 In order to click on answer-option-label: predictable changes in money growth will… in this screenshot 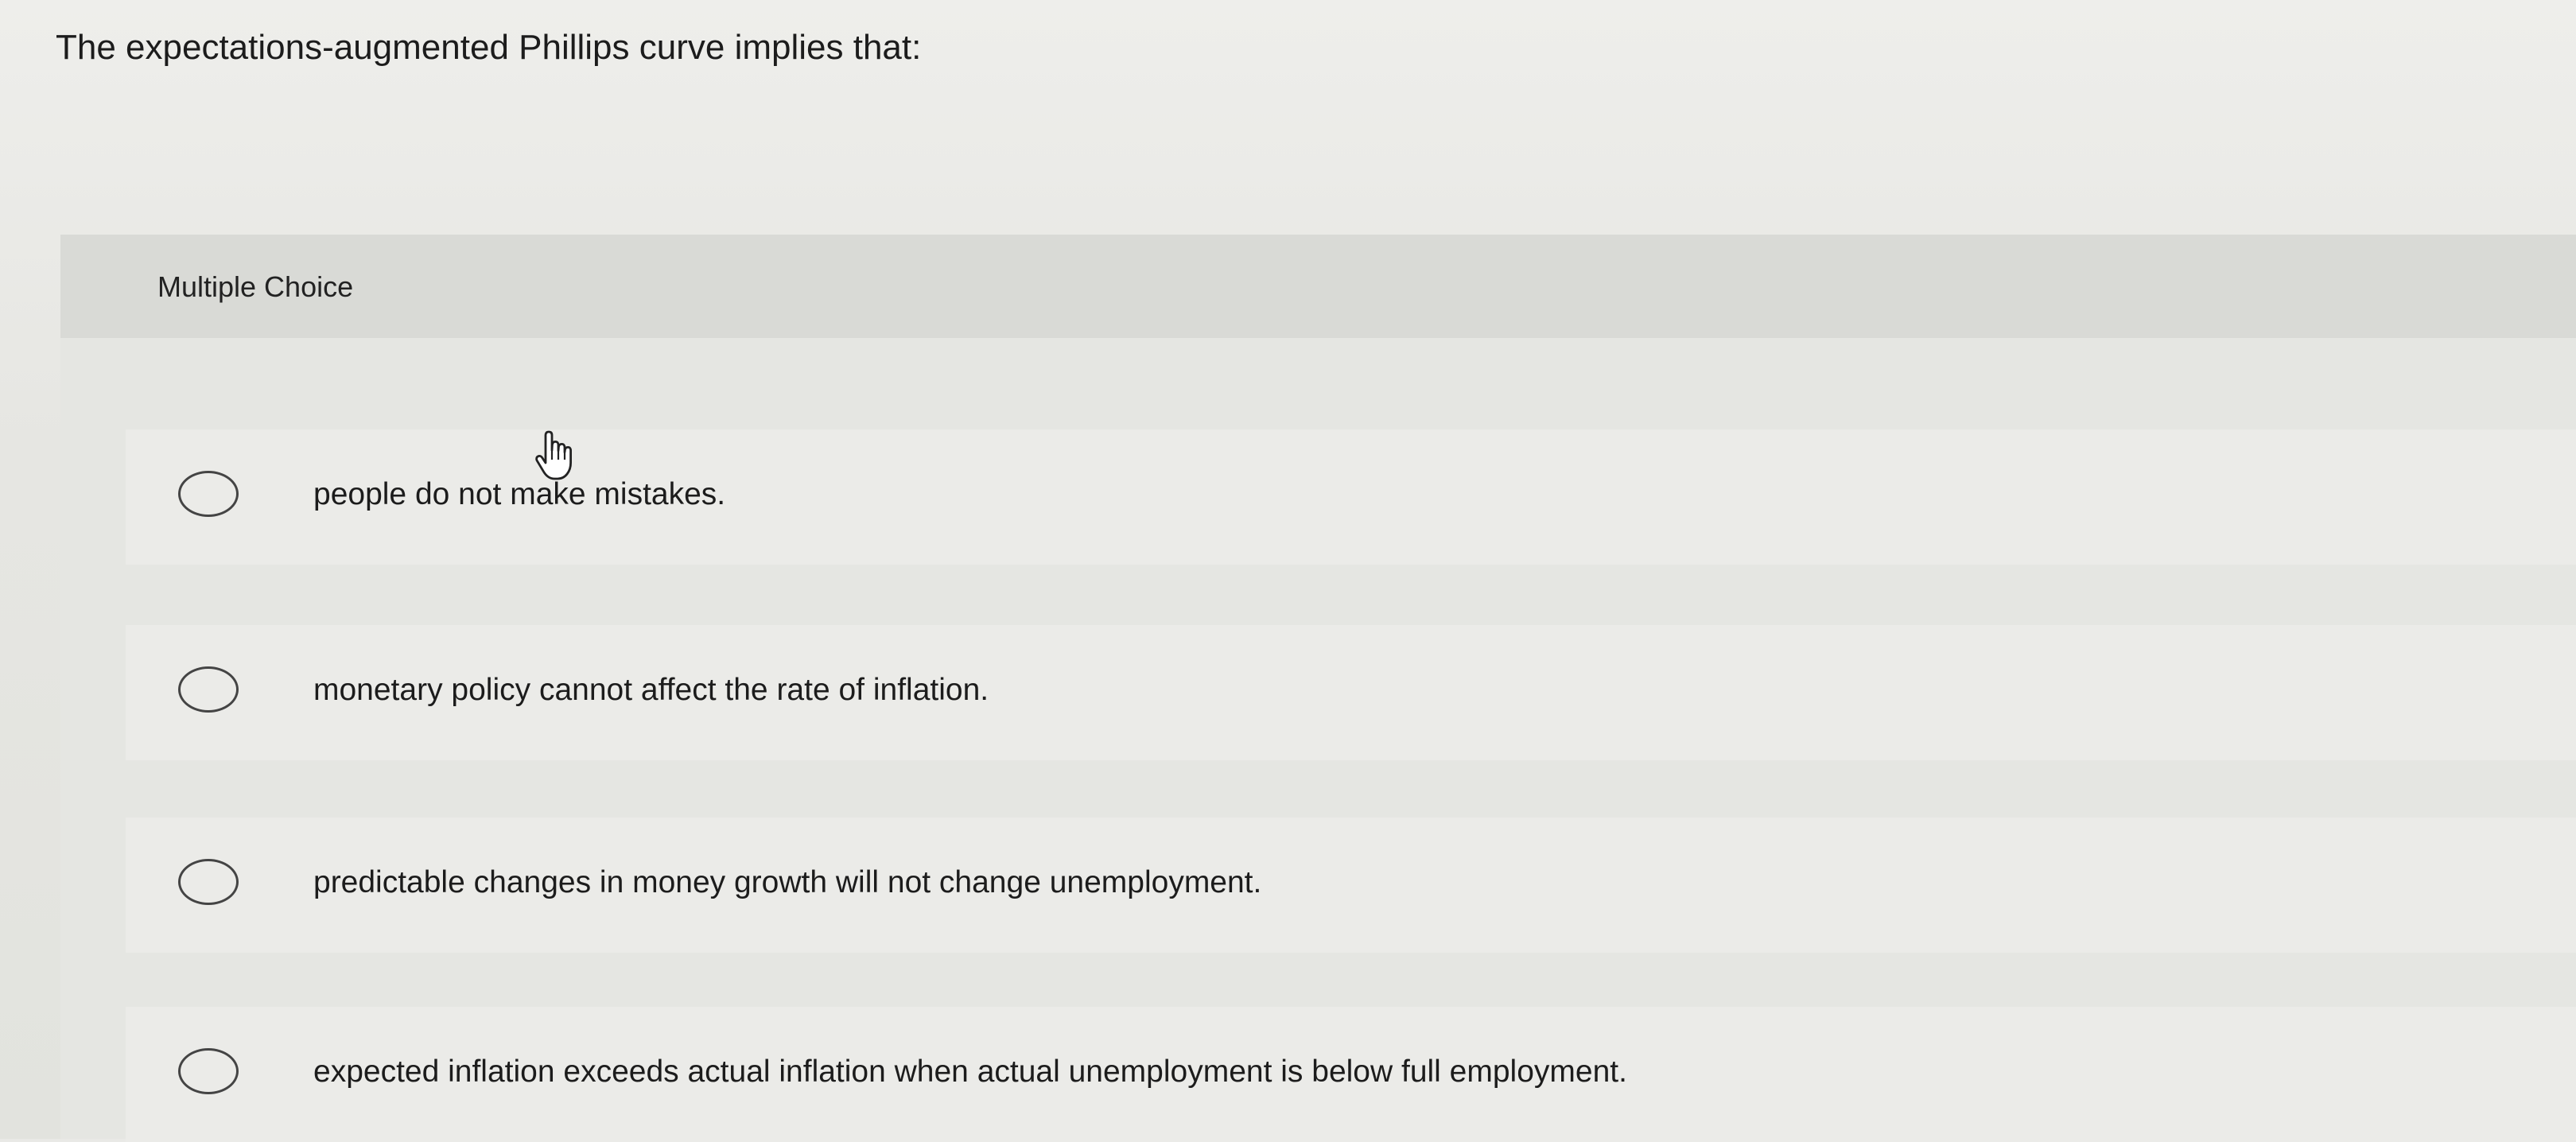, I will do `click(787, 882)`.